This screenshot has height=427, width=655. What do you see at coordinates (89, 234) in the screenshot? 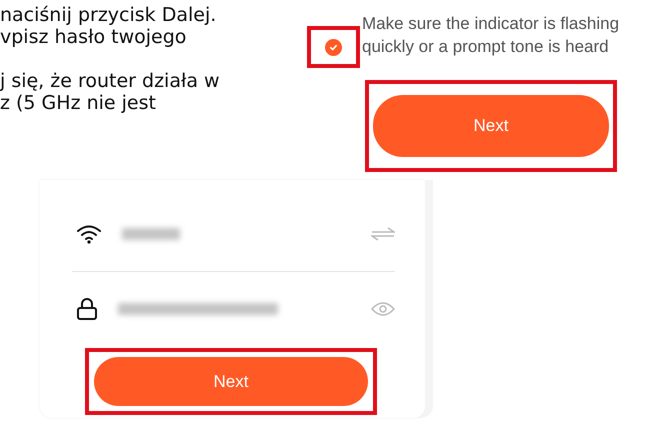
I see `wifi-icon` at bounding box center [89, 234].